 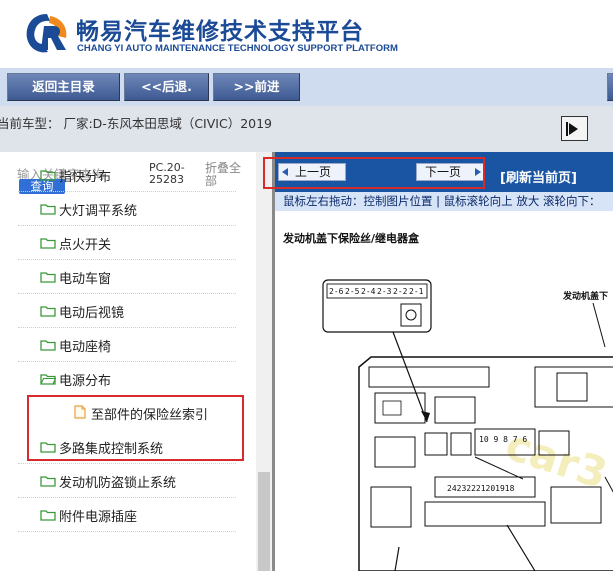 I want to click on tree-item: 点火开关, so click(x=127, y=243).